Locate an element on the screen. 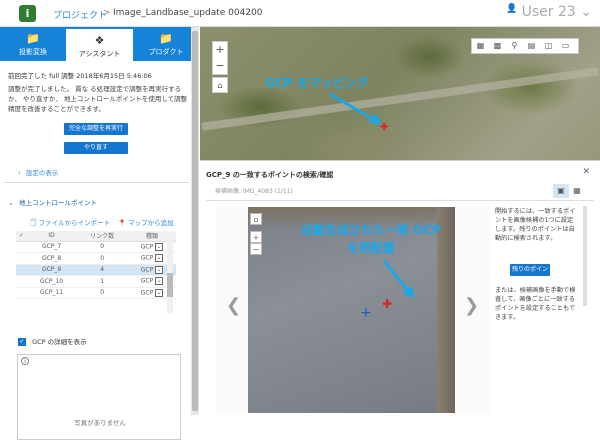  import-icon: 🗍 is located at coordinates (33, 223).